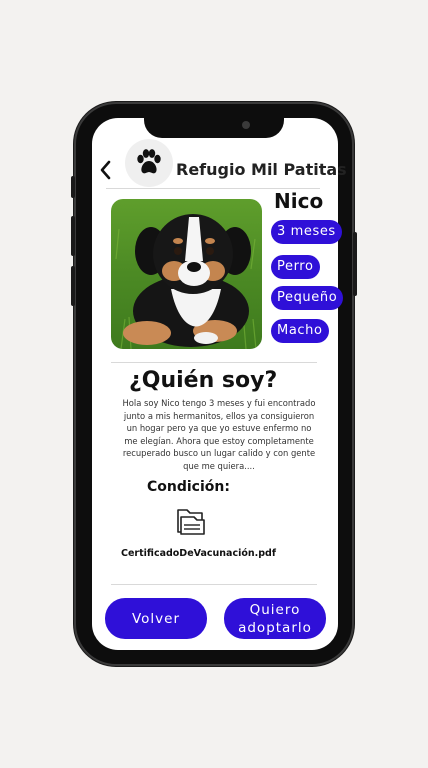 This screenshot has height=768, width=428. What do you see at coordinates (306, 232) in the screenshot?
I see `tag-age: 3 meses` at bounding box center [306, 232].